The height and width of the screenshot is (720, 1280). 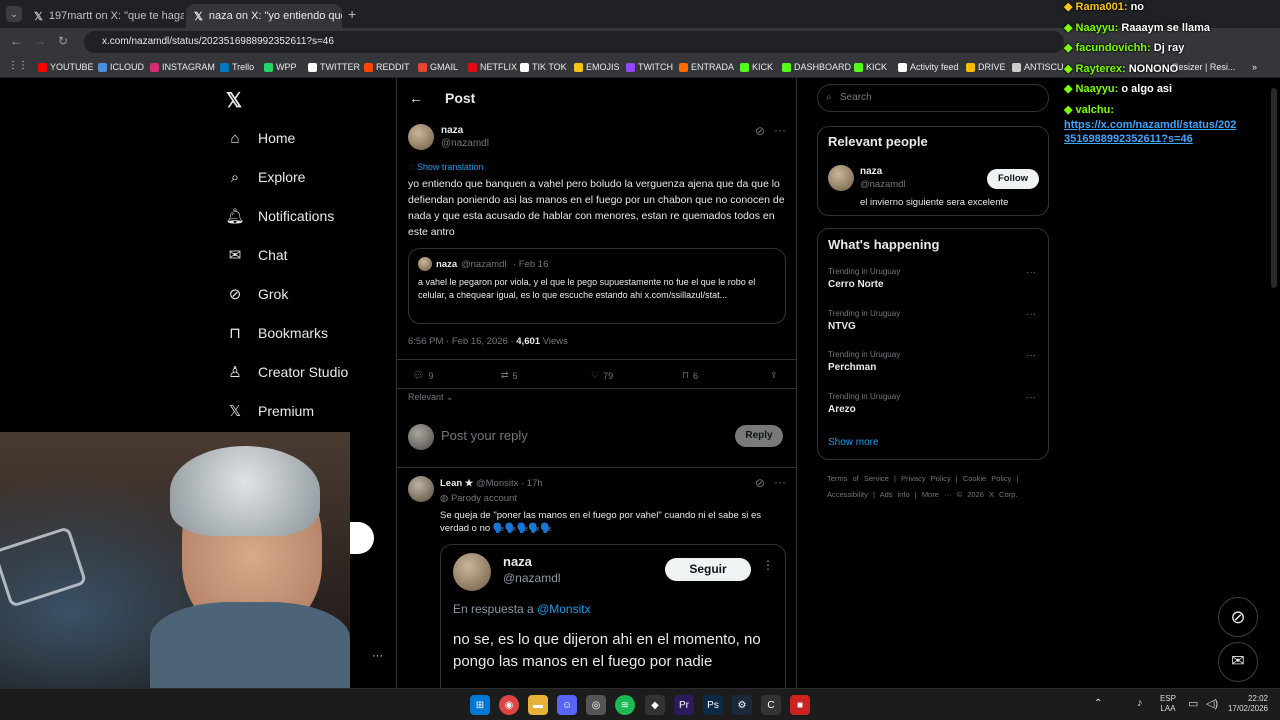 I want to click on in-reply-handle: @Monsitx, so click(x=564, y=609).